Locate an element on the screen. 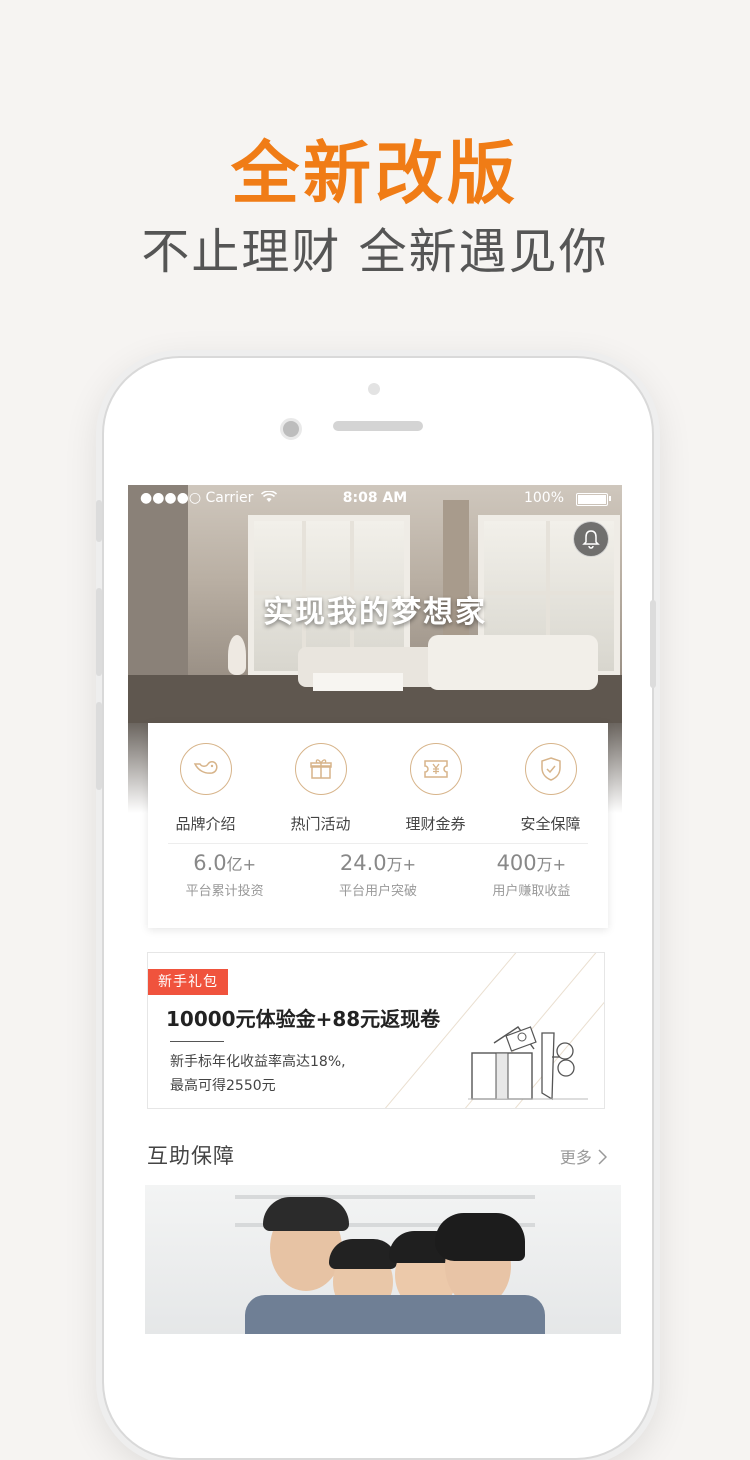 This screenshot has height=1460, width=750. notification-bell-icon is located at coordinates (591, 539).